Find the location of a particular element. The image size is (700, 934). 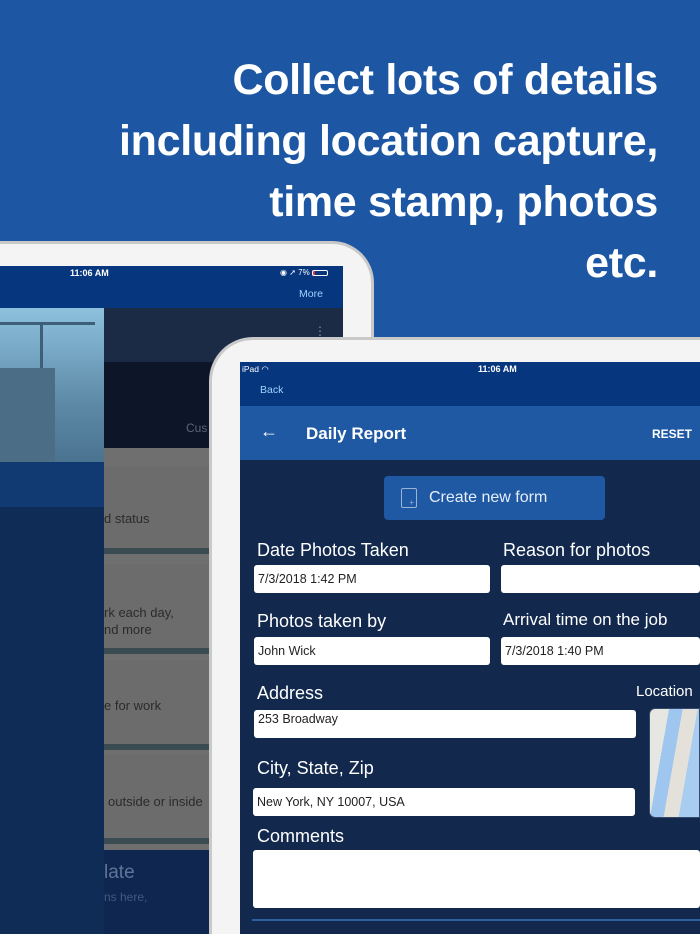

wifi-icon: ◠ is located at coordinates (265, 369).